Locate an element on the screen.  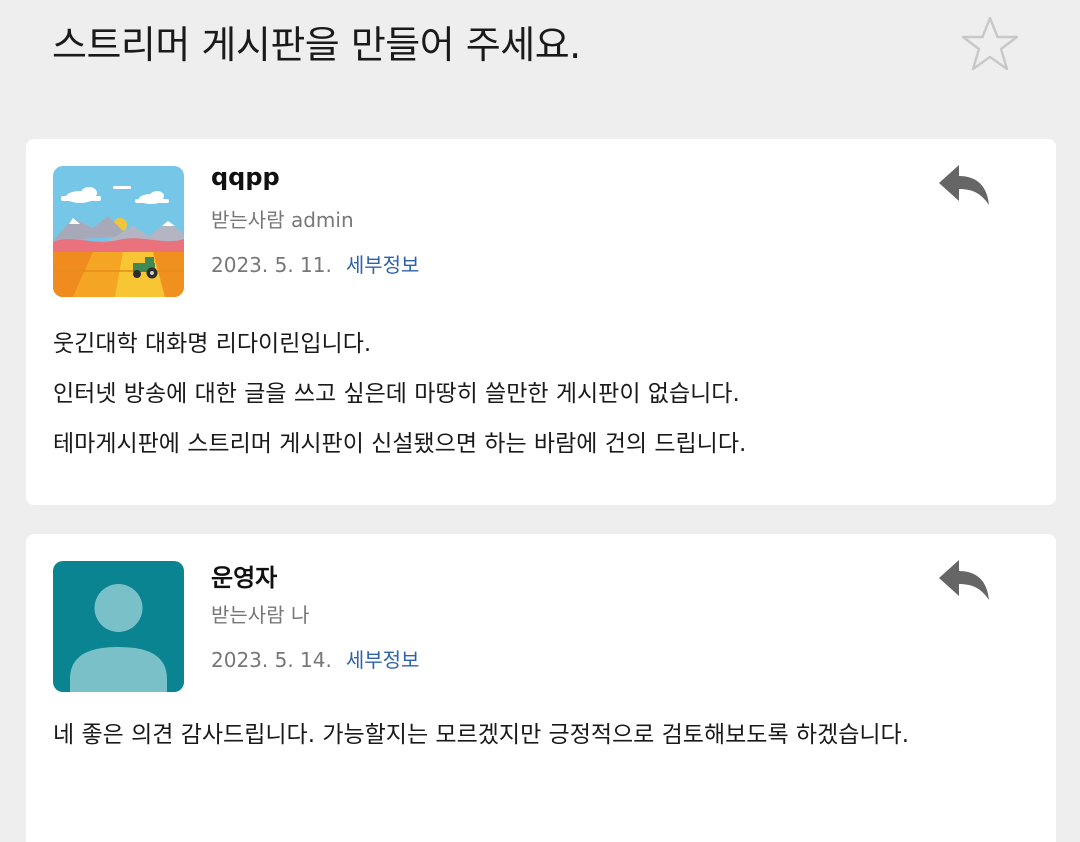
page-title: 스트리머 게시판을 만들어 주세요. is located at coordinates (316, 45).